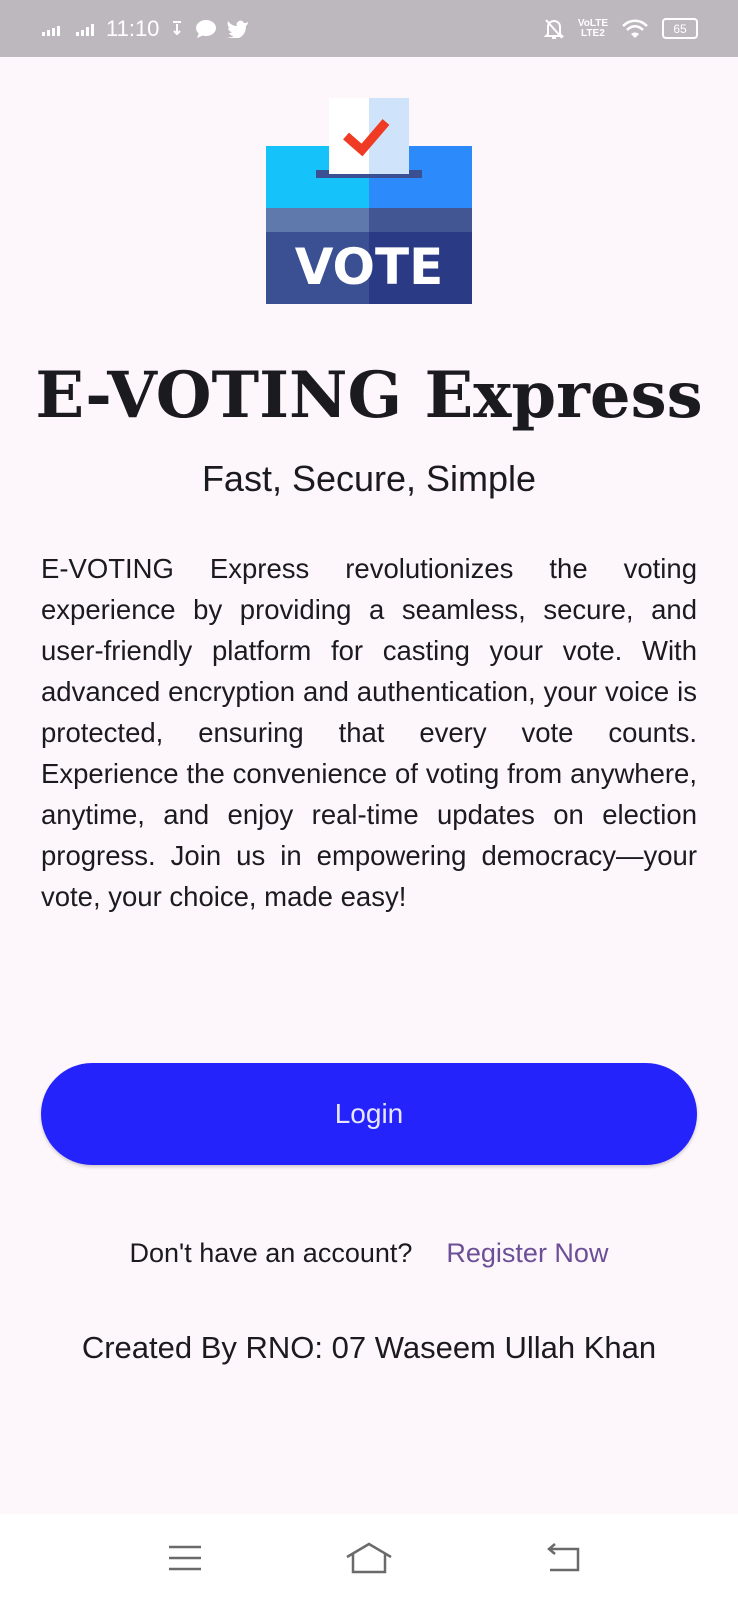 This screenshot has width=738, height=1600. What do you see at coordinates (369, 201) in the screenshot?
I see `vote-box-logo: VOTE` at bounding box center [369, 201].